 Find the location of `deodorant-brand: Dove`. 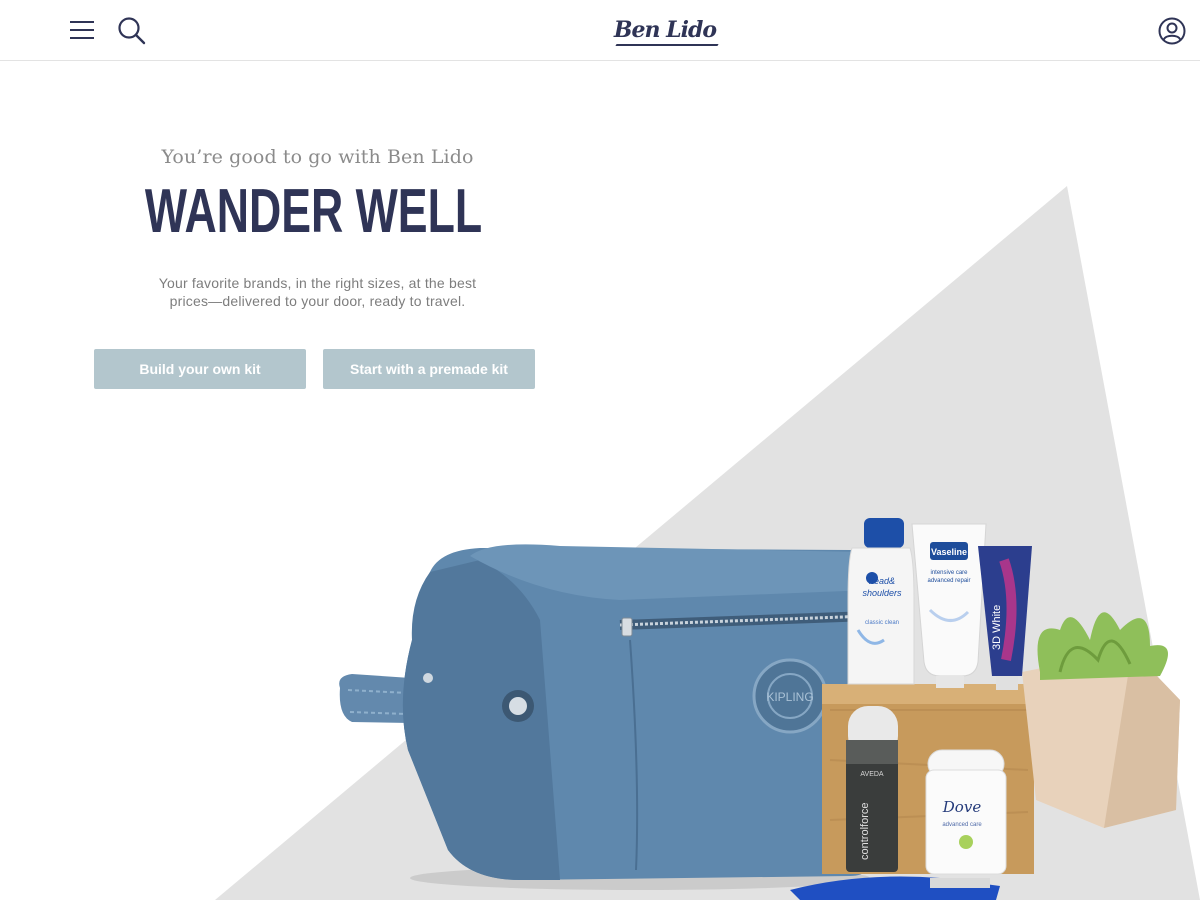

deodorant-brand: Dove is located at coordinates (962, 807).